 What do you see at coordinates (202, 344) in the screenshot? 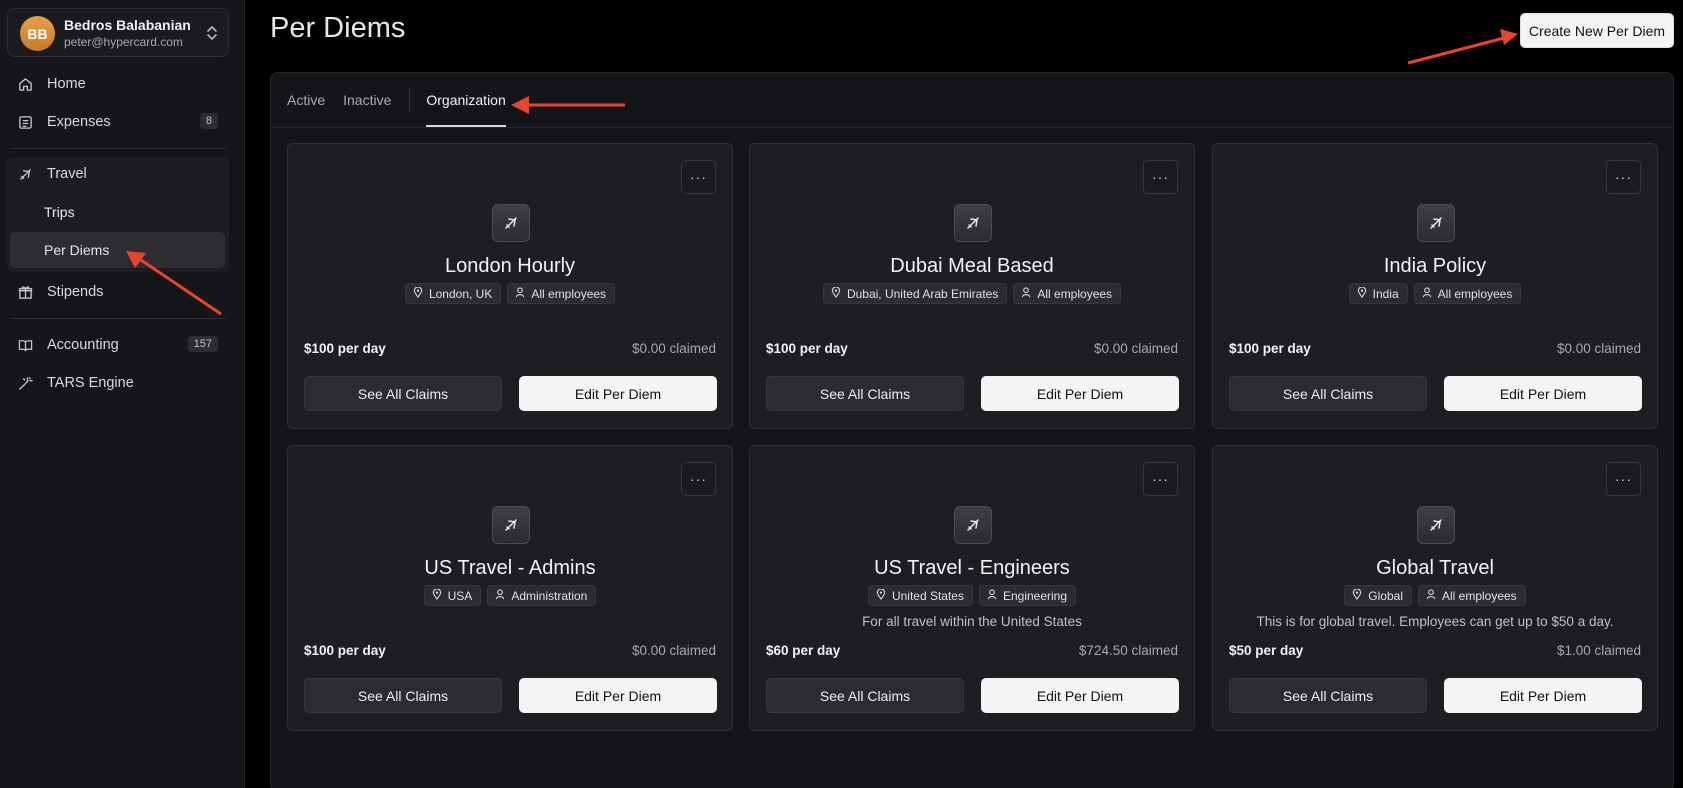
I see `accounting-count-badge: 157` at bounding box center [202, 344].